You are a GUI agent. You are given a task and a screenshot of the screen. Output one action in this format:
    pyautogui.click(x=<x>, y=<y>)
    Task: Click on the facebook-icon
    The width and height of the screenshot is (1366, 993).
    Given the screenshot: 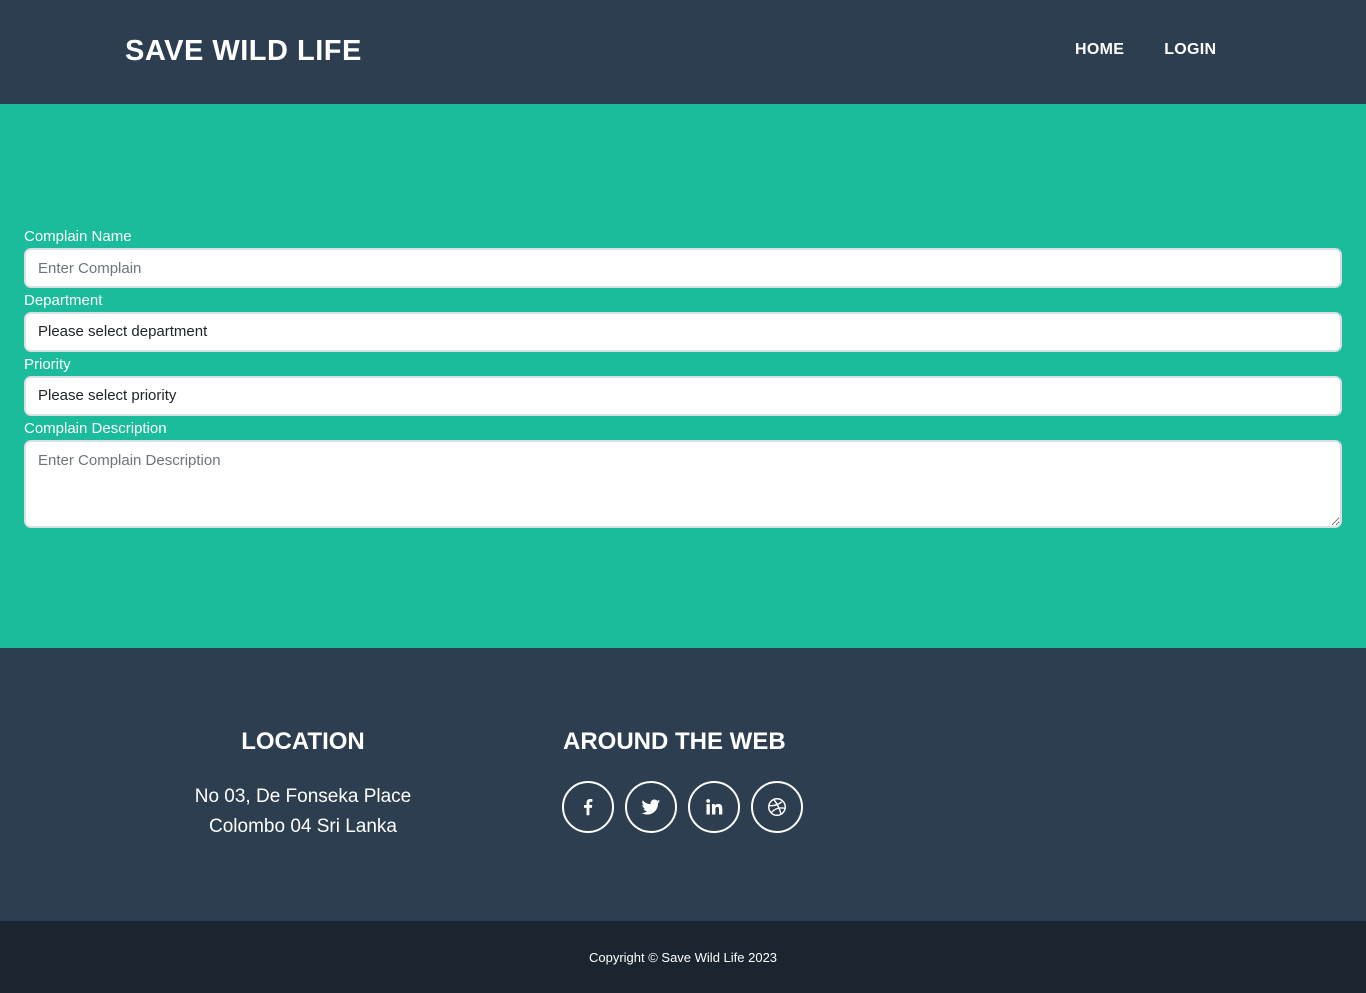 What is the action you would take?
    pyautogui.click(x=588, y=807)
    